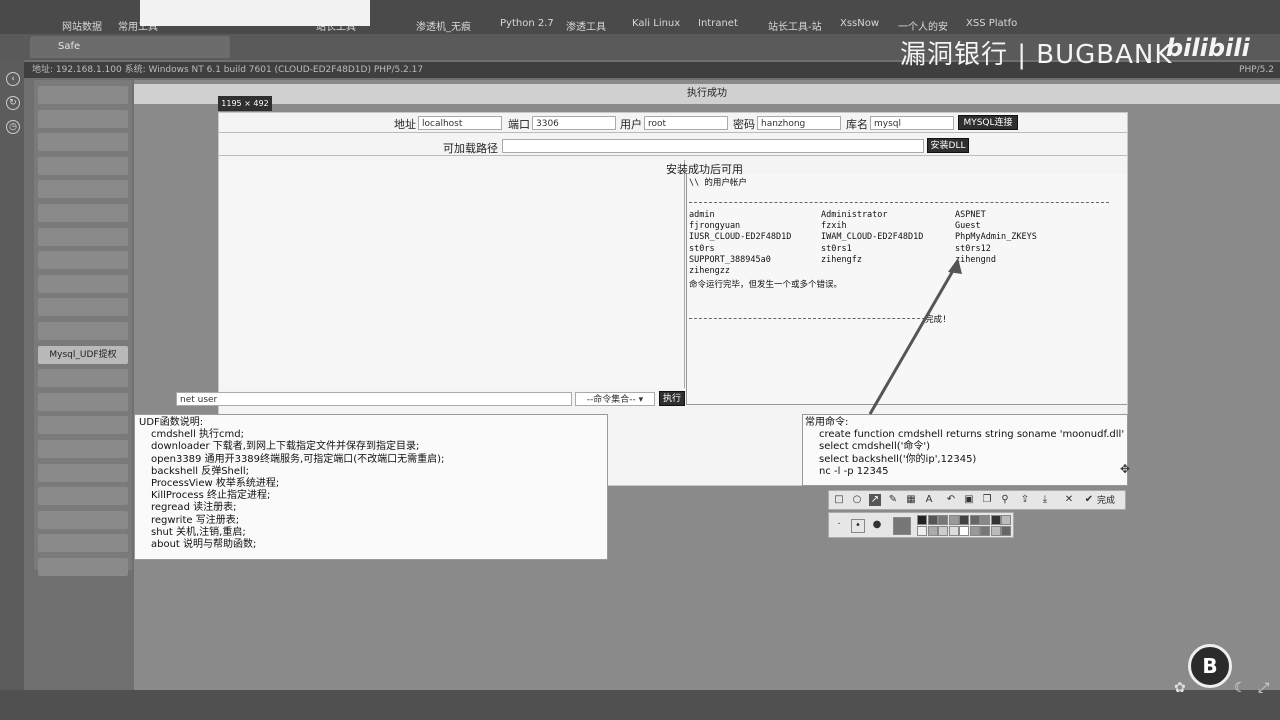 The width and height of the screenshot is (1280, 720). Describe the element at coordinates (1036, 55) in the screenshot. I see `bugbank-watermark: 漏洞银行 | BUGBANK` at that location.